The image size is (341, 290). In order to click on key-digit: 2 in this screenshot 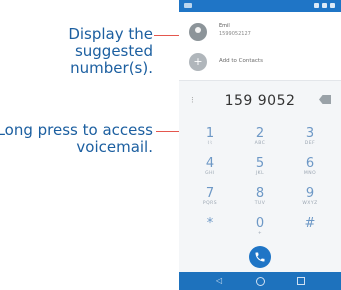, I will do `click(260, 133)`.